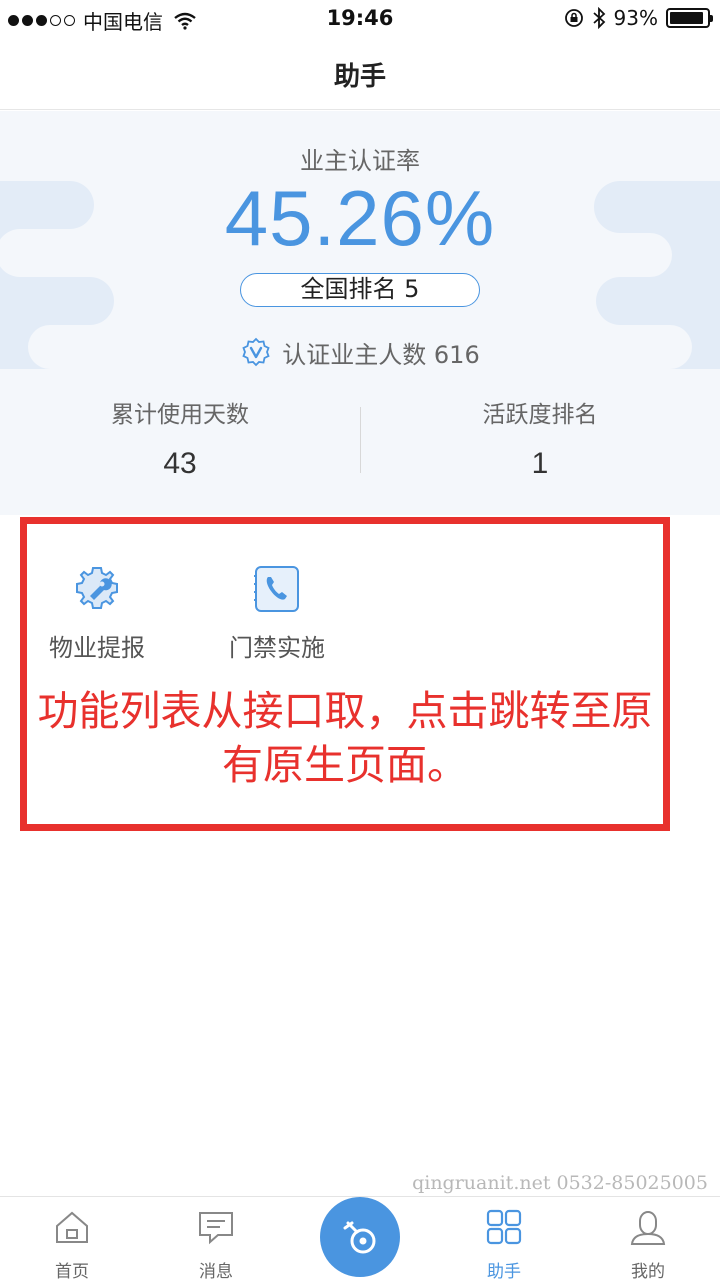 This screenshot has height=1280, width=720. Describe the element at coordinates (360, 161) in the screenshot. I see `certification-rate-label: 业主认证率` at that location.